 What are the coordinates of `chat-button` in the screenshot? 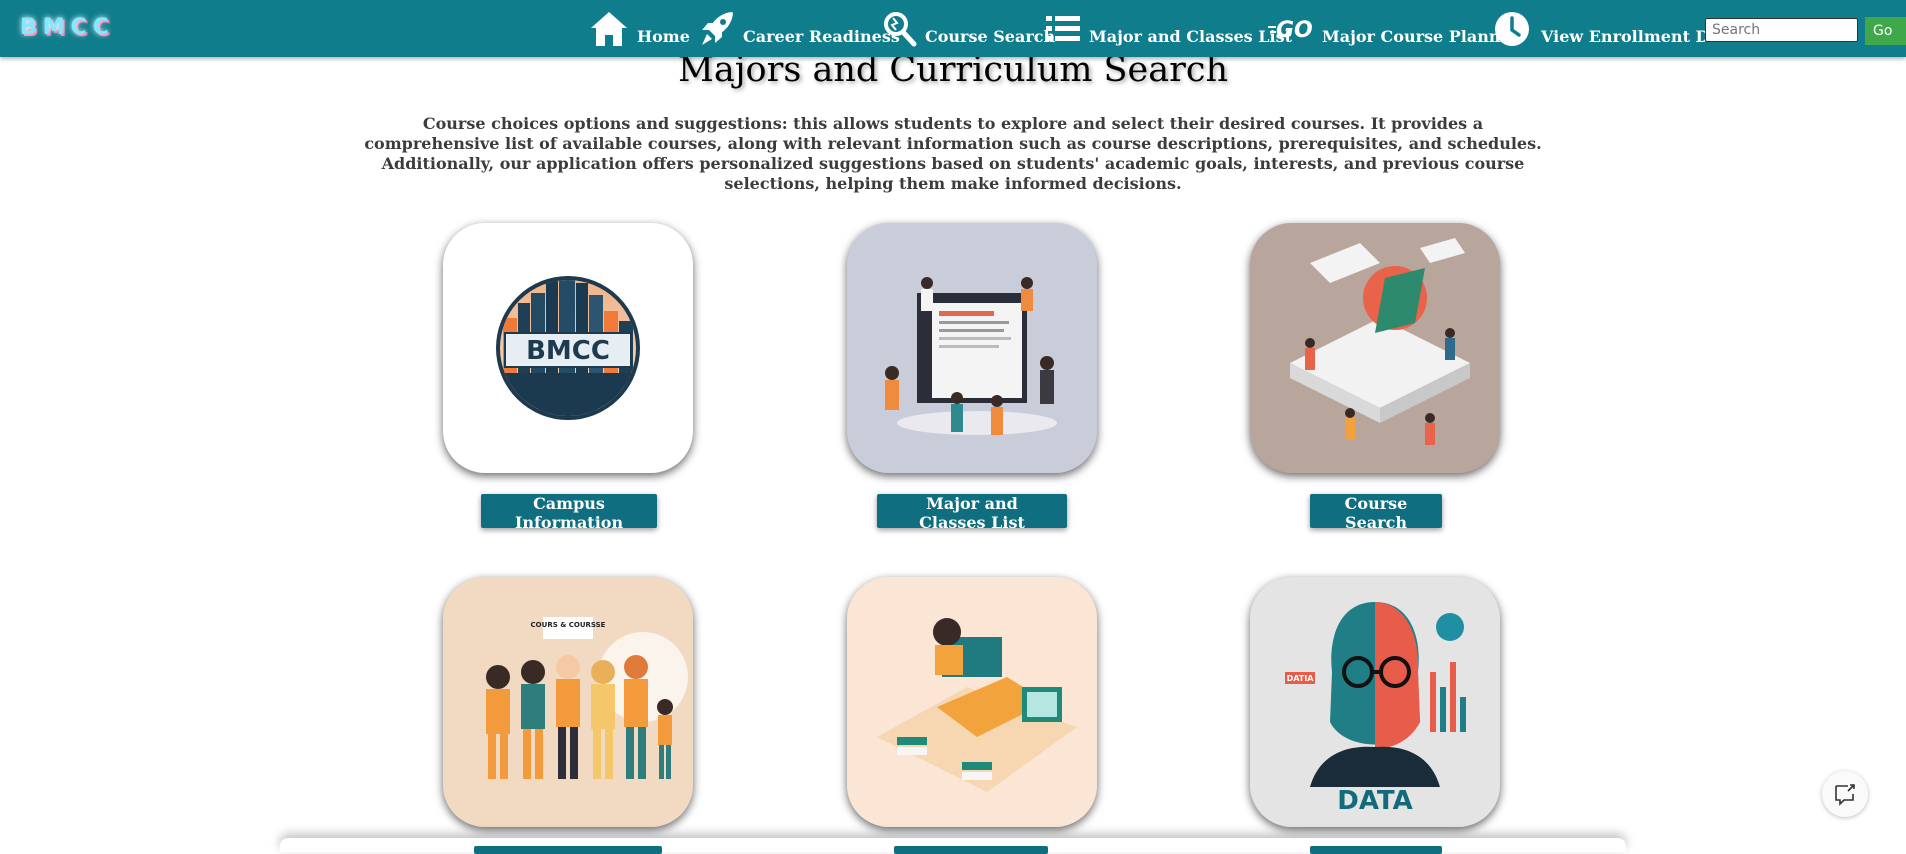 It's located at (1845, 794).